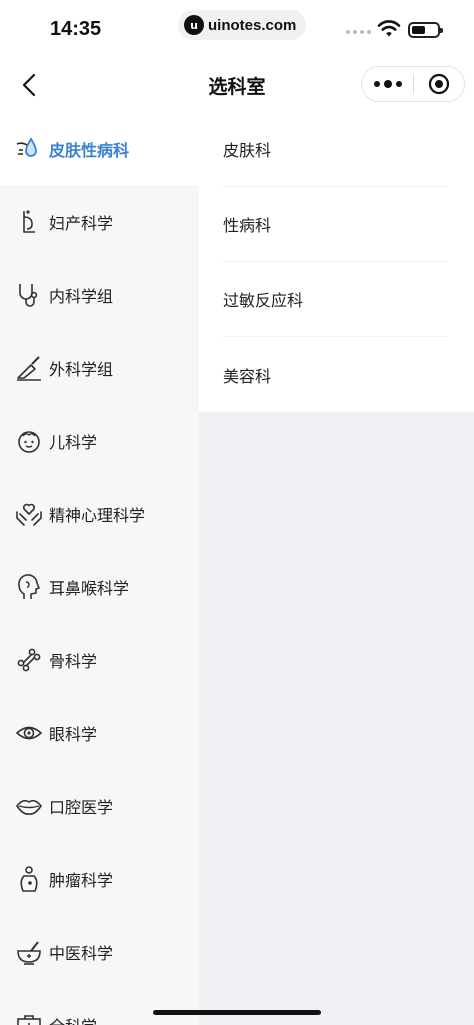 This screenshot has width=474, height=1025. I want to click on sub-department-item: 性病科, so click(335, 224).